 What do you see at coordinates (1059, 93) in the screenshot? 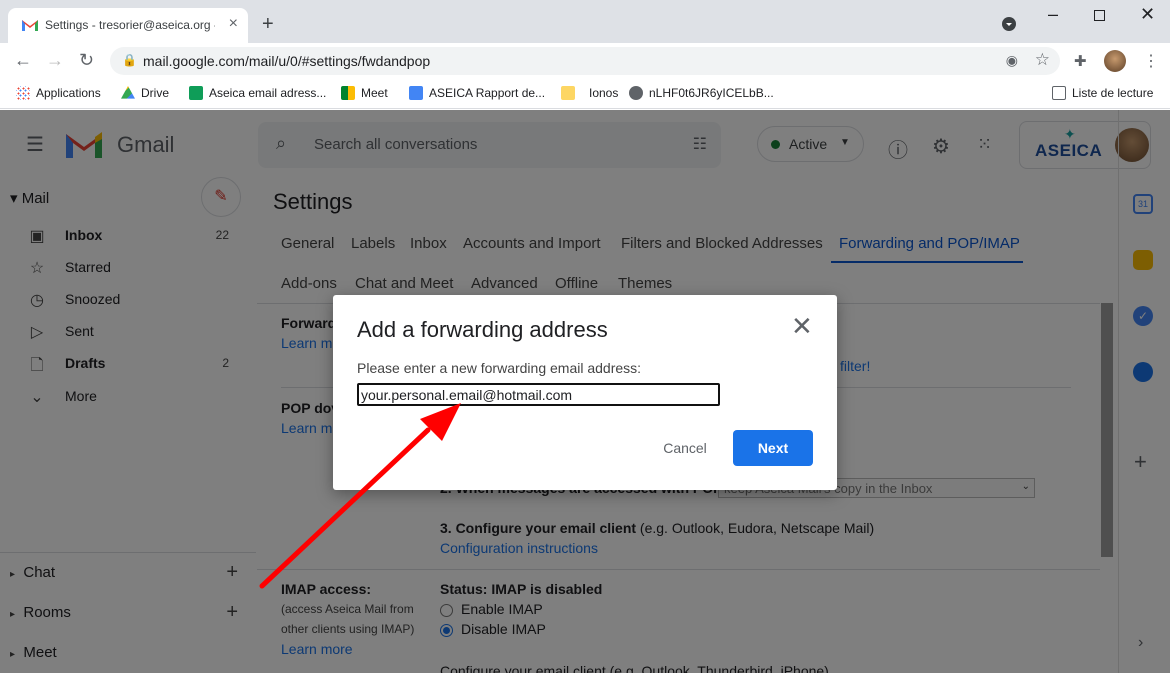
I see `reading-list-icon` at bounding box center [1059, 93].